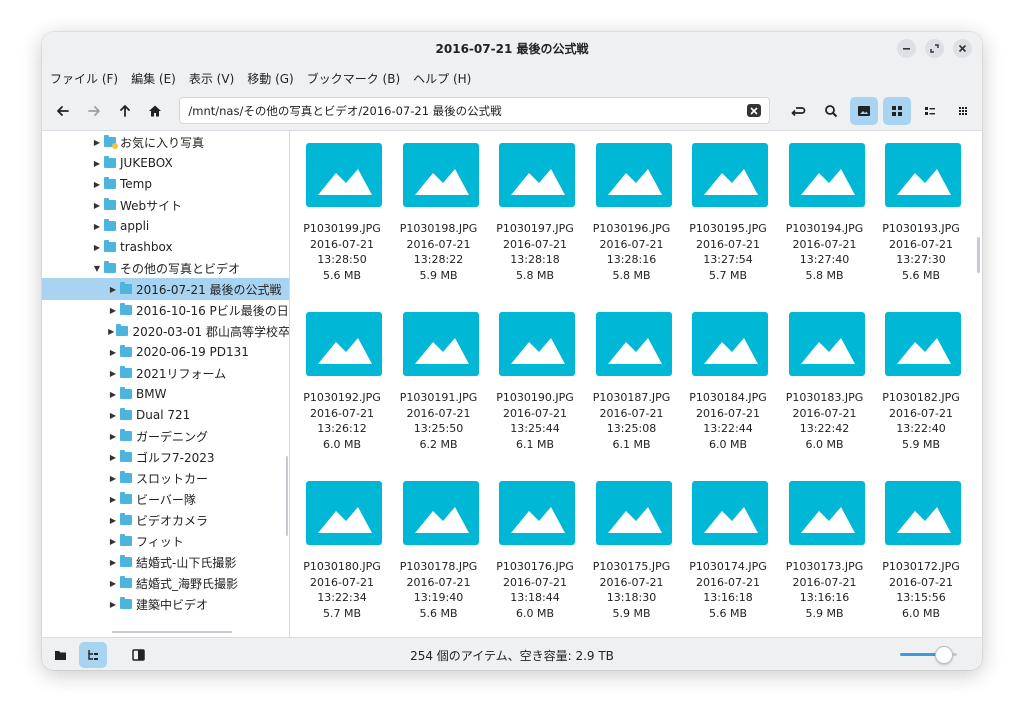  Describe the element at coordinates (165, 184) in the screenshot. I see `sidebar-item: ▶ Temp` at that location.